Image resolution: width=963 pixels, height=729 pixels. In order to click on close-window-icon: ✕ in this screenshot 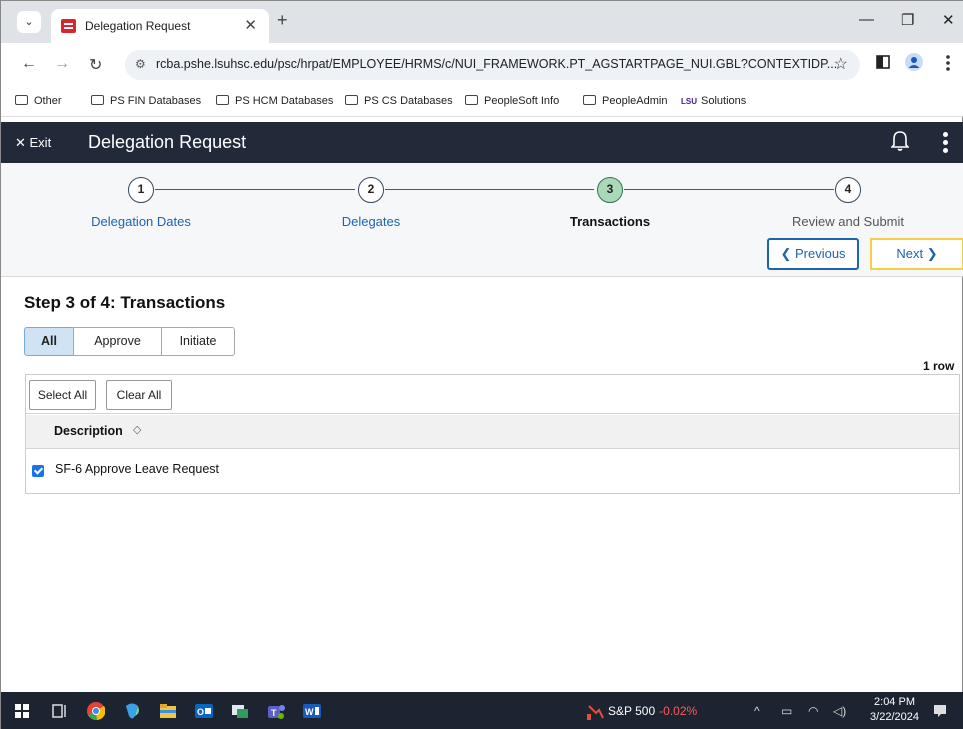, I will do `click(948, 20)`.